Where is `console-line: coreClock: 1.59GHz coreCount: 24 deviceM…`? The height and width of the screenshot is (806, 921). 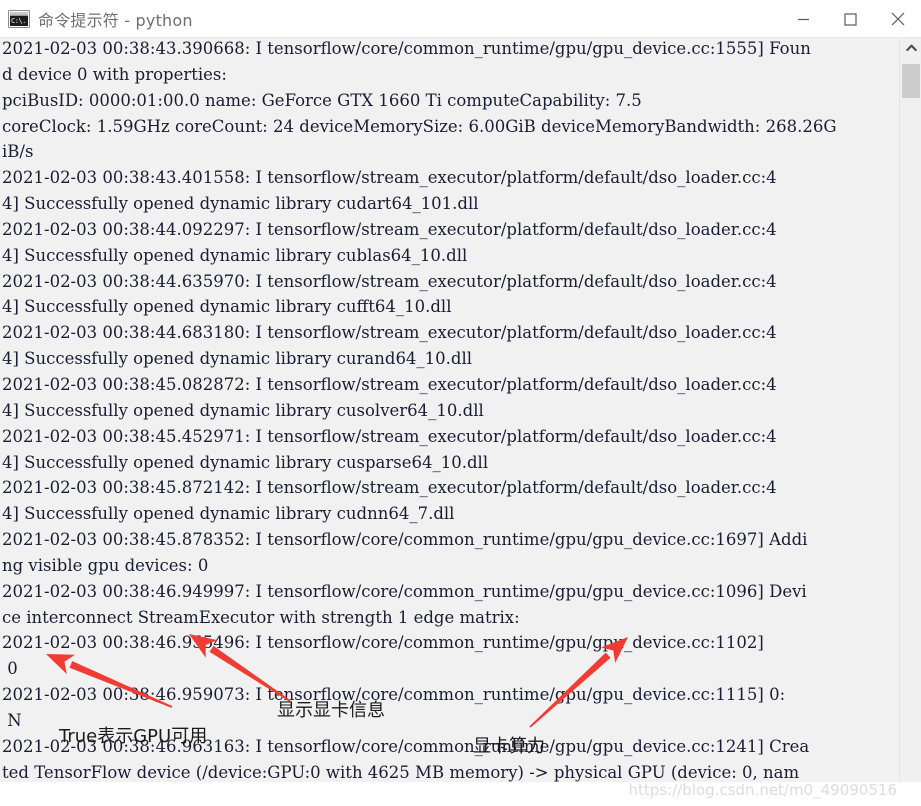
console-line: coreClock: 1.59GHz coreCount: 24 deviceM… is located at coordinates (419, 126).